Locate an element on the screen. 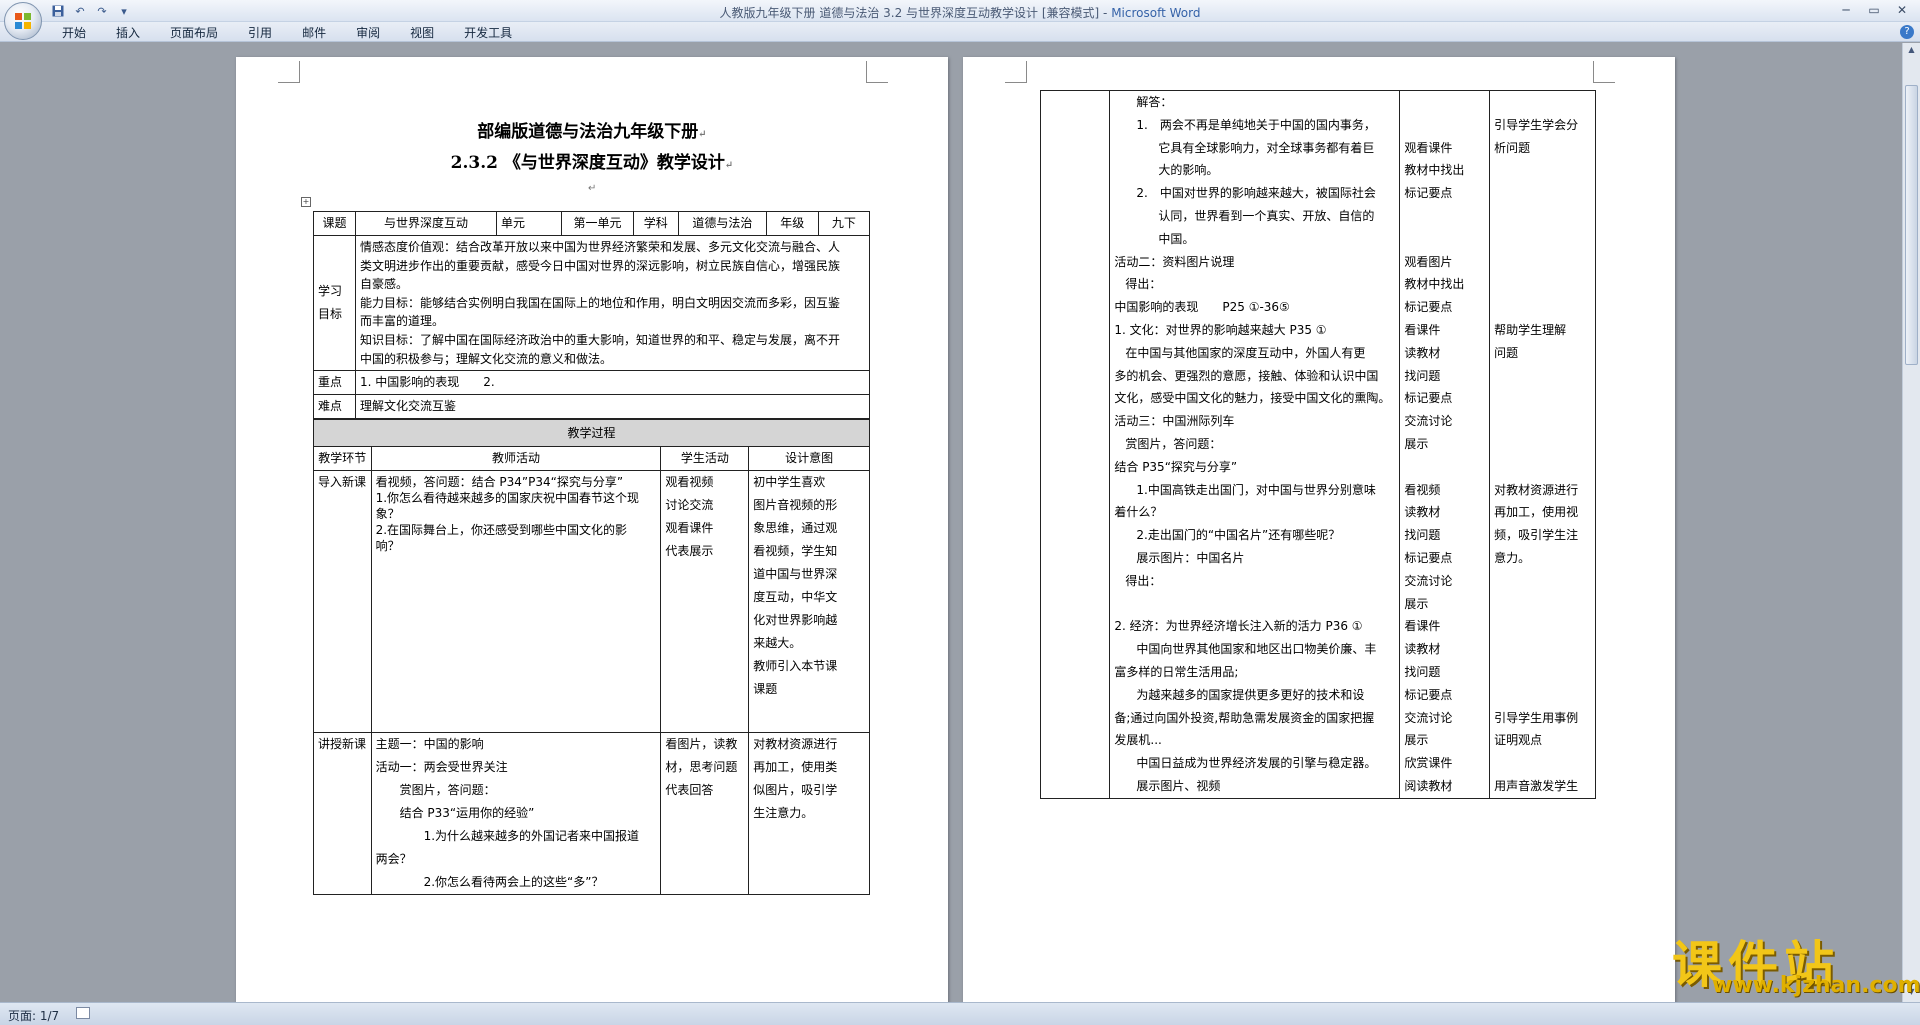 The height and width of the screenshot is (1025, 1920). intent-line: 引导学生用事例 is located at coordinates (1536, 717).